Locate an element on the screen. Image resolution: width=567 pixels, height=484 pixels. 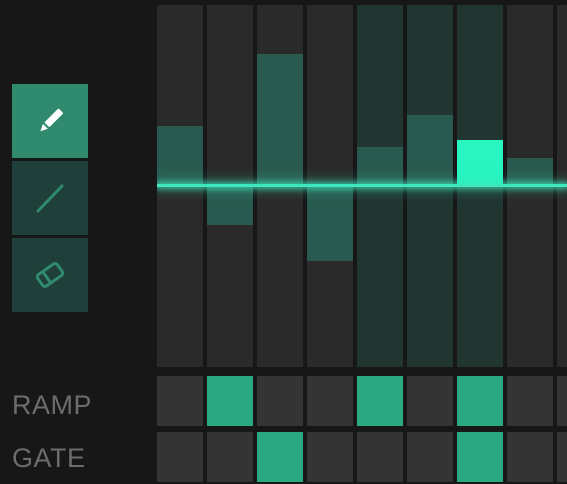
line-icon is located at coordinates (50, 198).